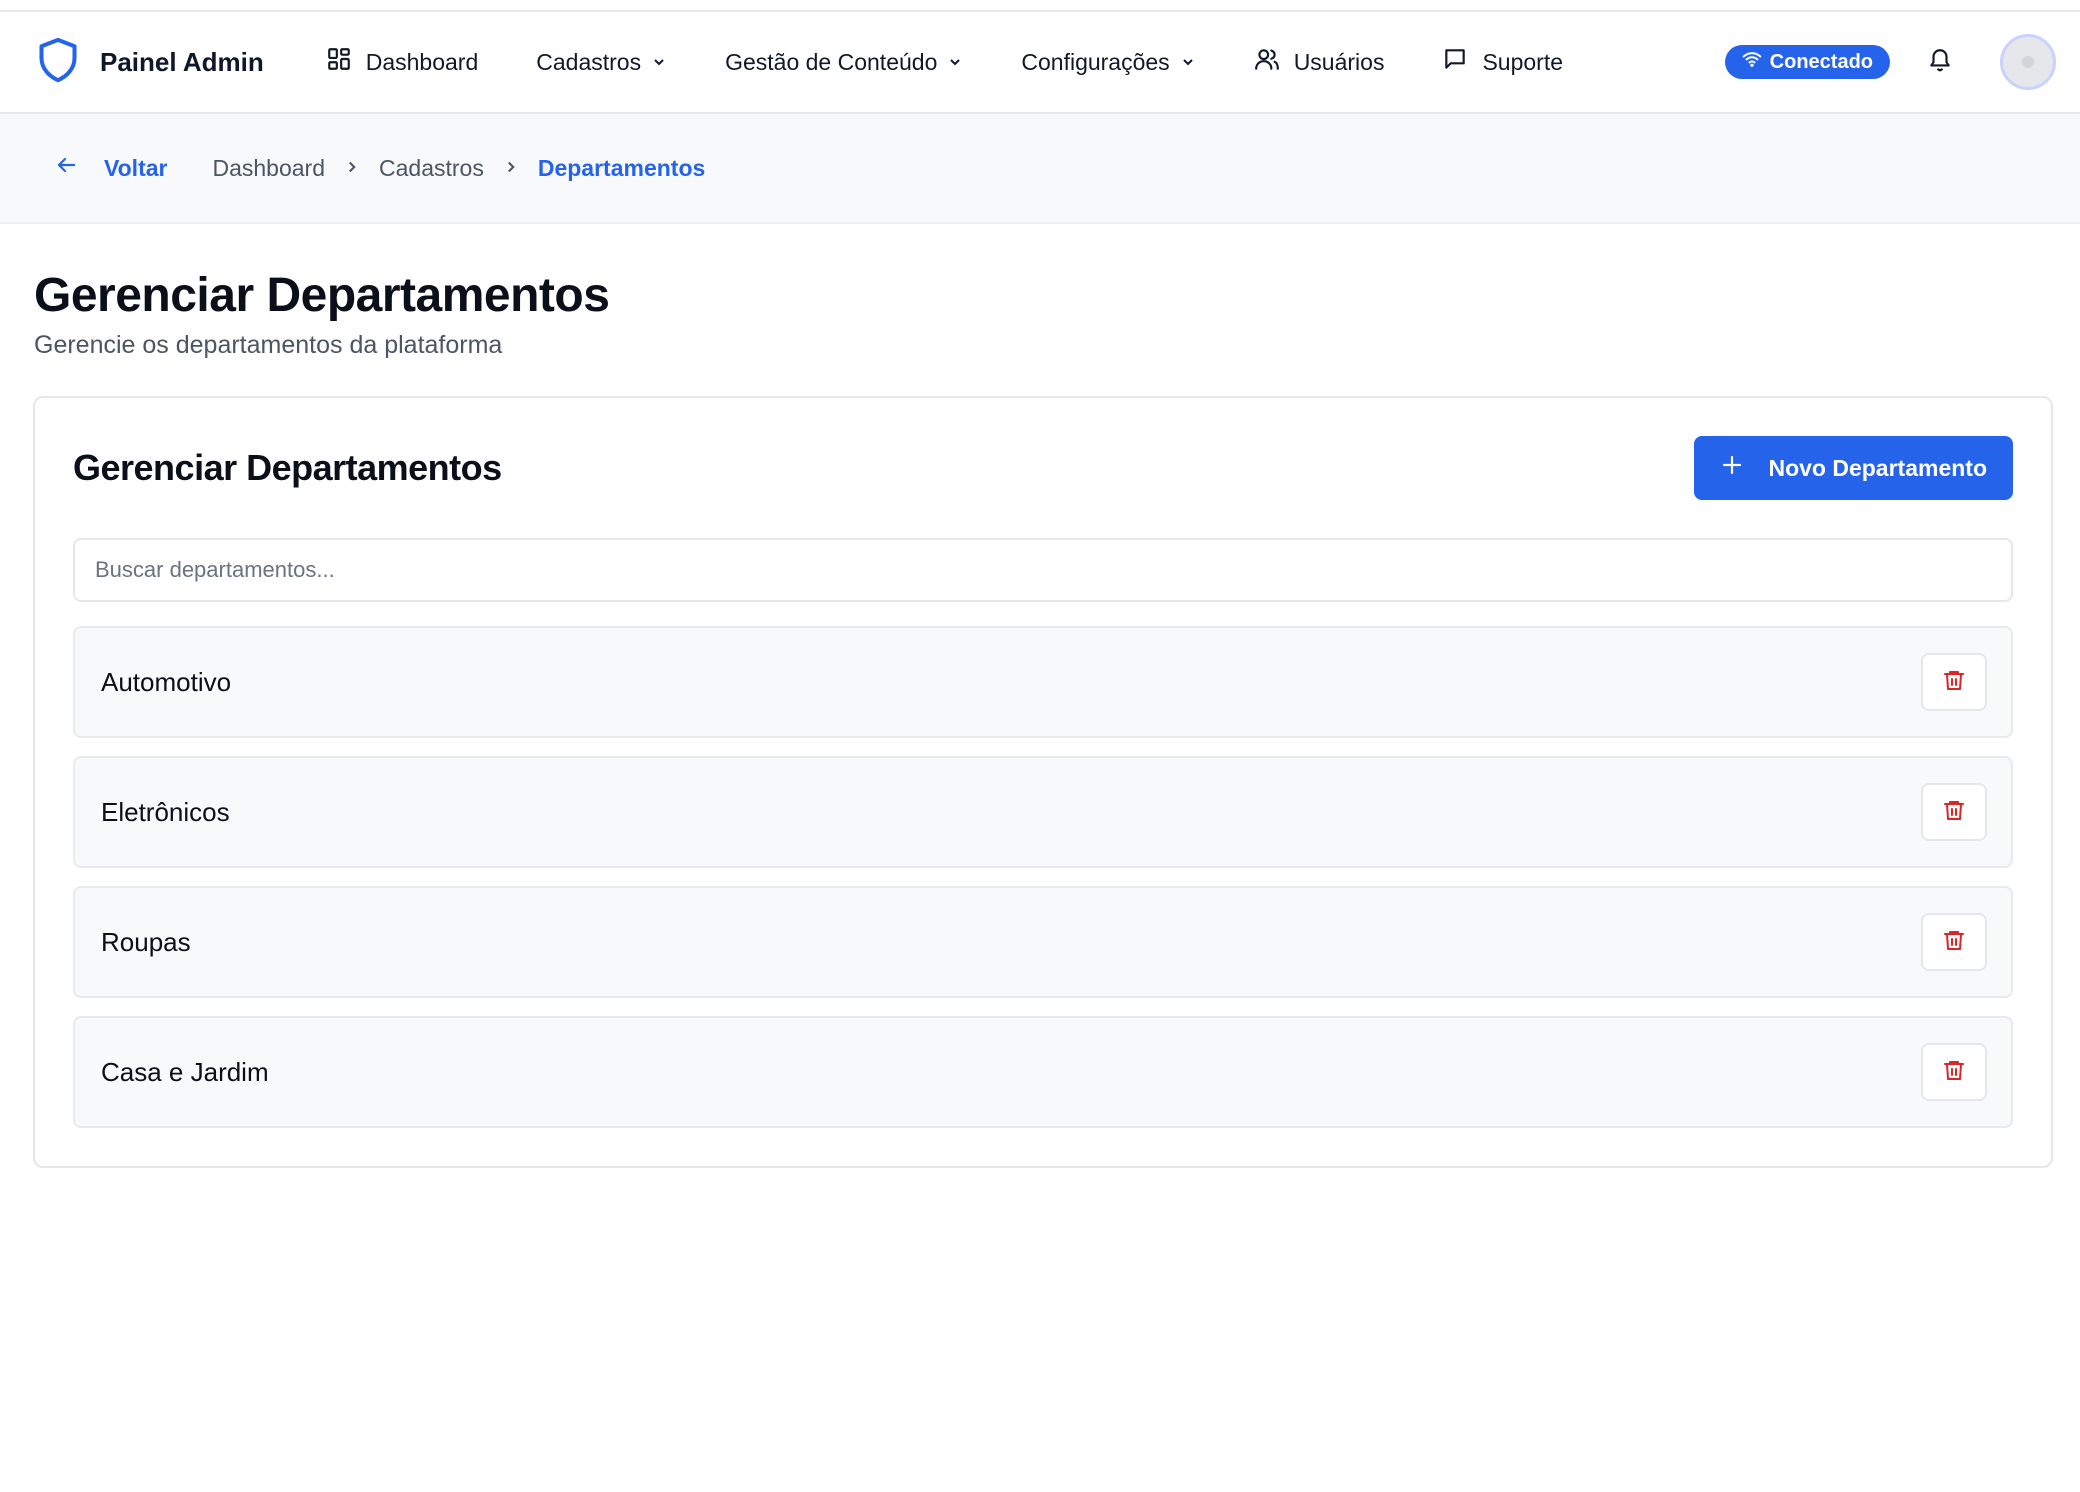  I want to click on connection-status-badge: Conectado, so click(1807, 62).